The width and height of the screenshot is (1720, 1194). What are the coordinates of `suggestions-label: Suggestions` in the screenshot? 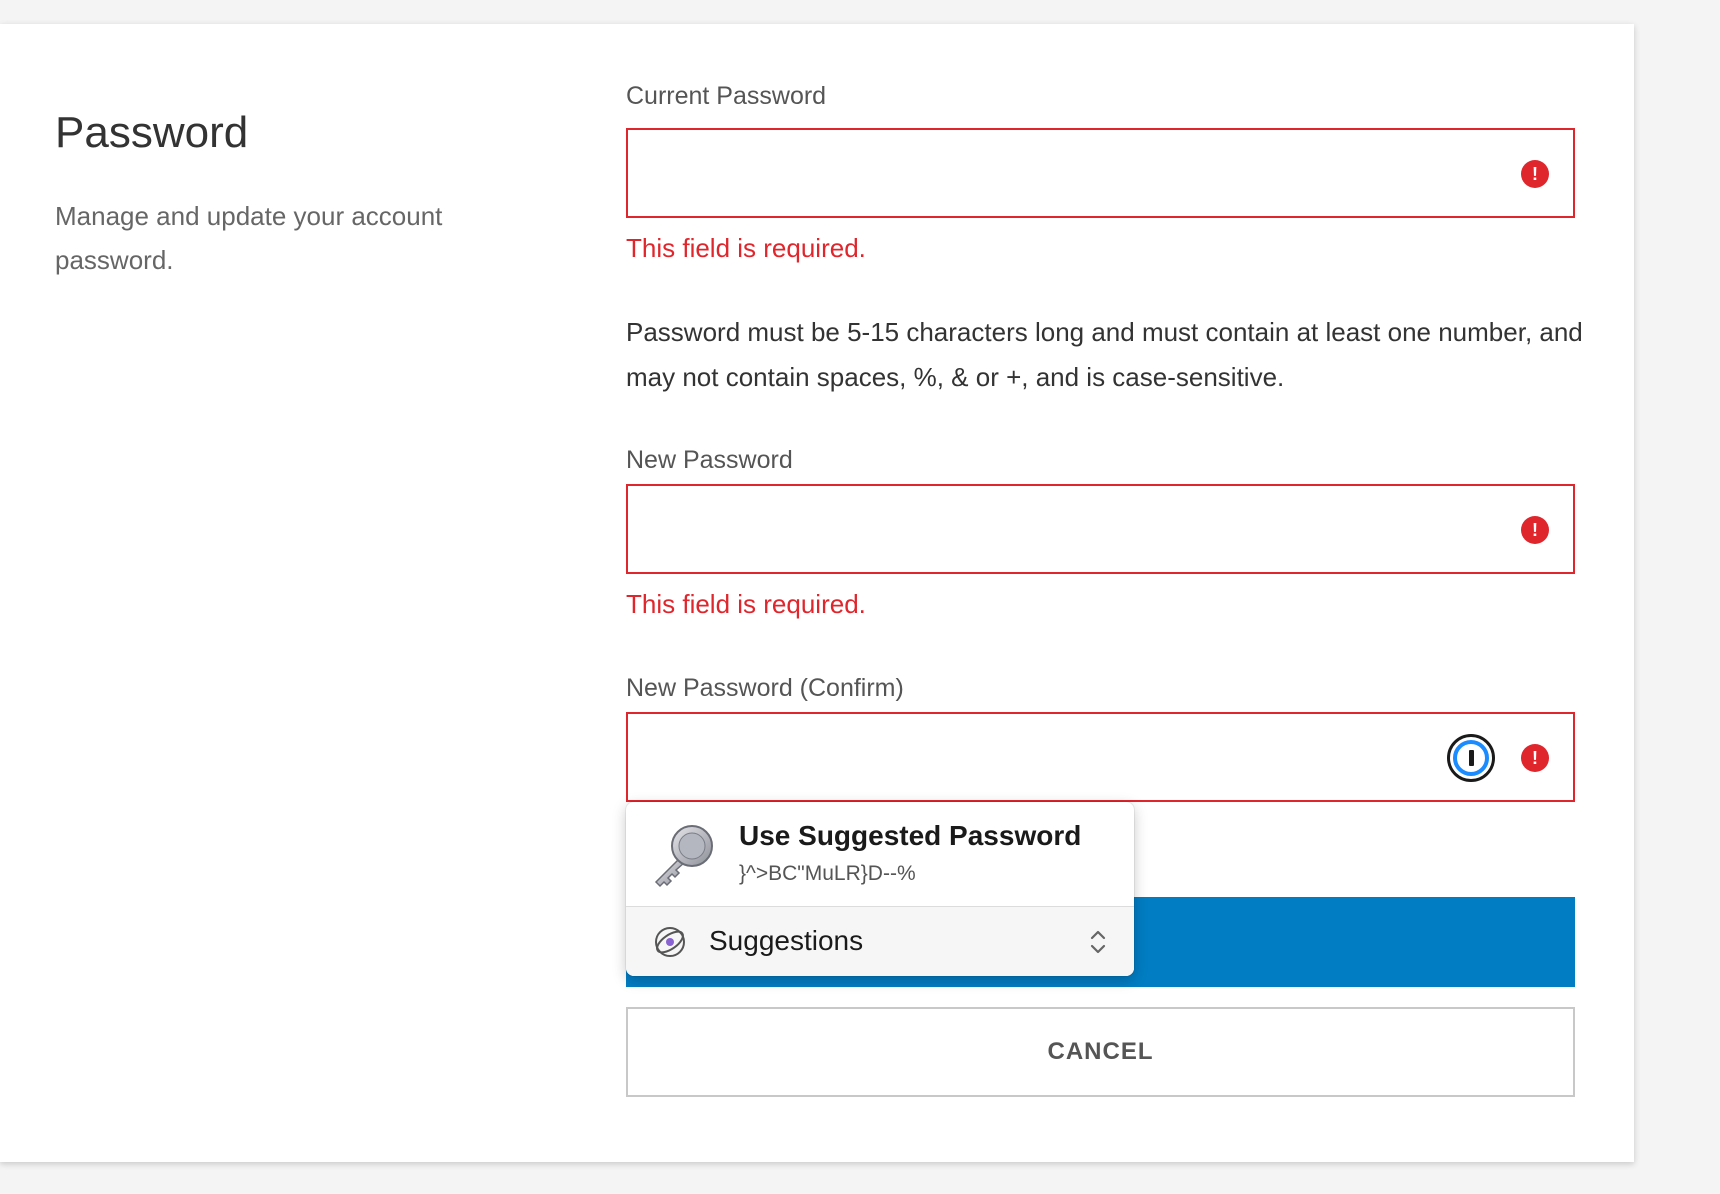 It's located at (786, 940).